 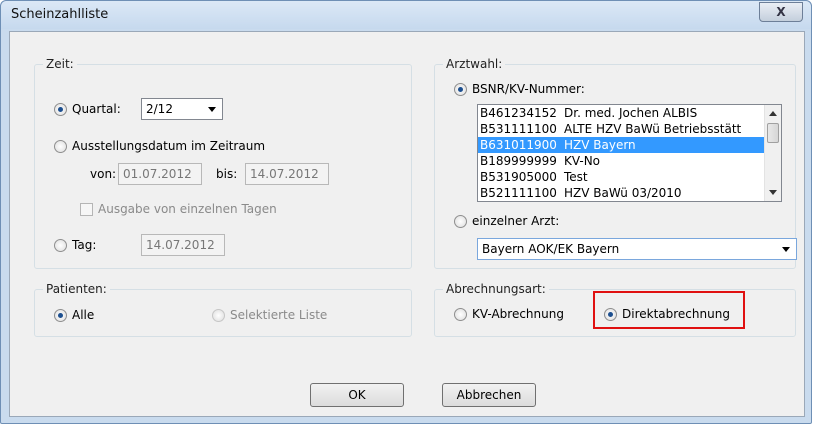 I want to click on zeit-group-label: Zeit:, so click(x=60, y=64).